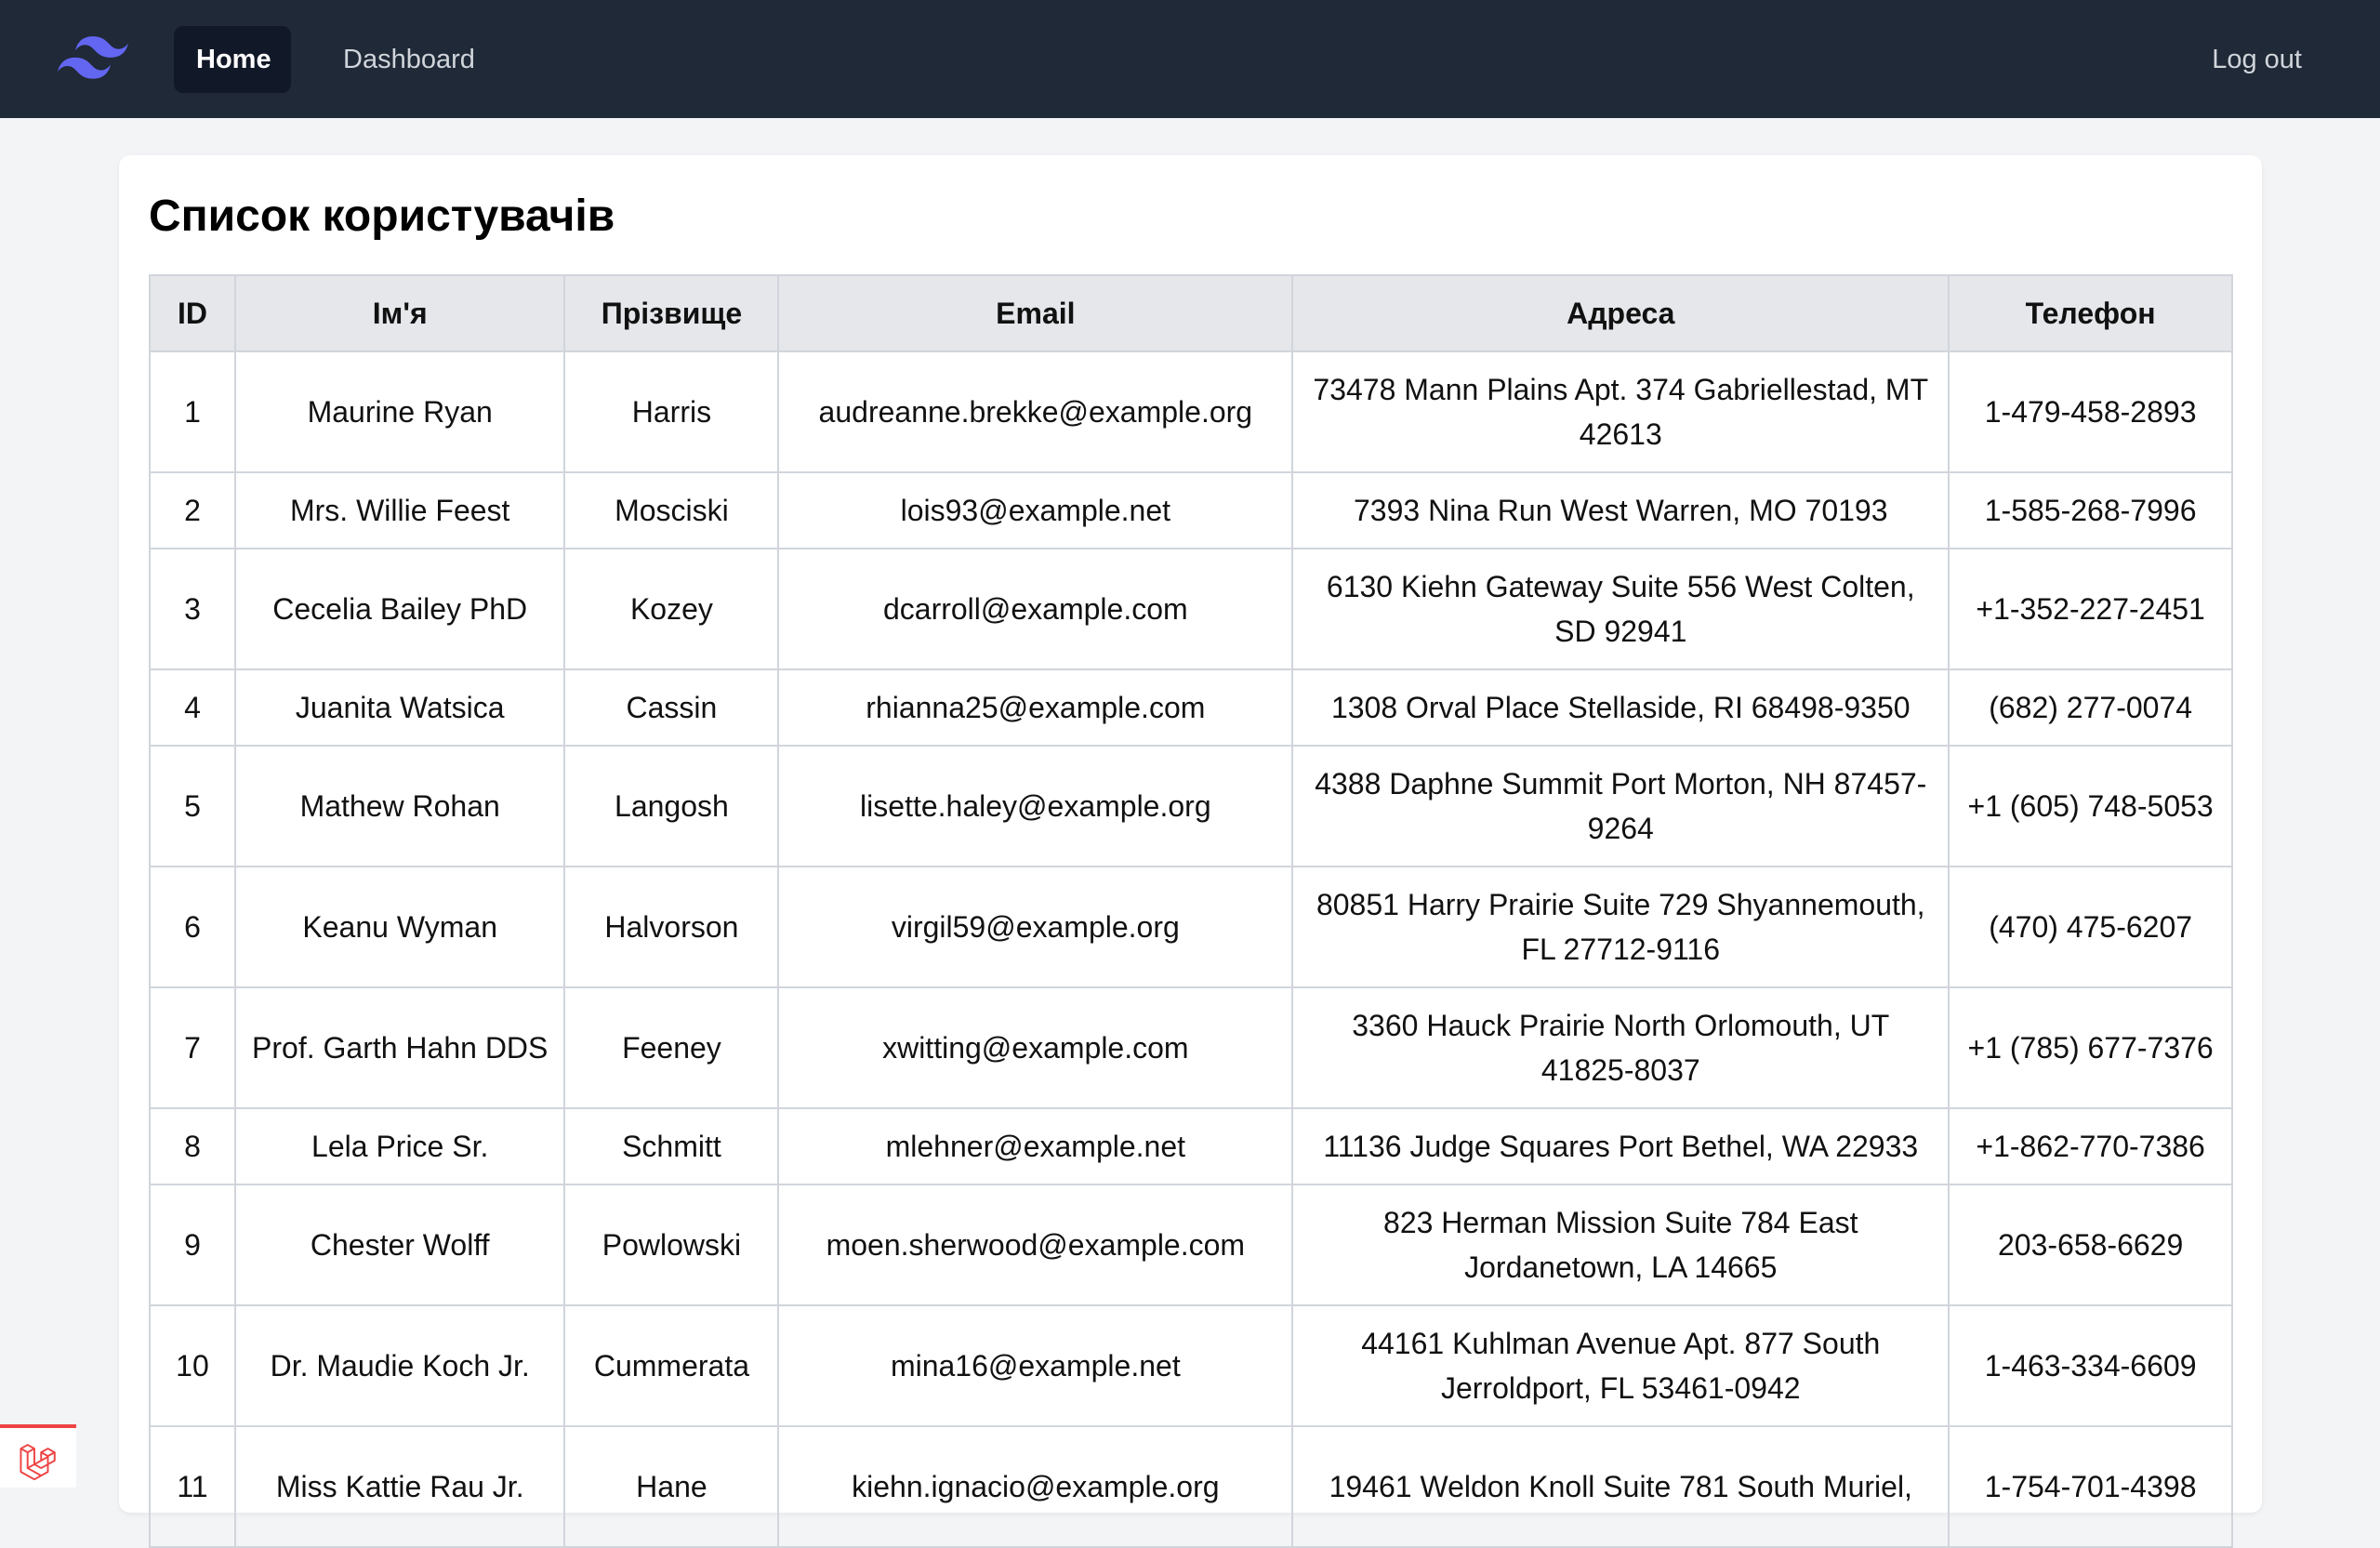 This screenshot has height=1548, width=2380. I want to click on cell-phone: 1-479-458-2893, so click(2090, 412).